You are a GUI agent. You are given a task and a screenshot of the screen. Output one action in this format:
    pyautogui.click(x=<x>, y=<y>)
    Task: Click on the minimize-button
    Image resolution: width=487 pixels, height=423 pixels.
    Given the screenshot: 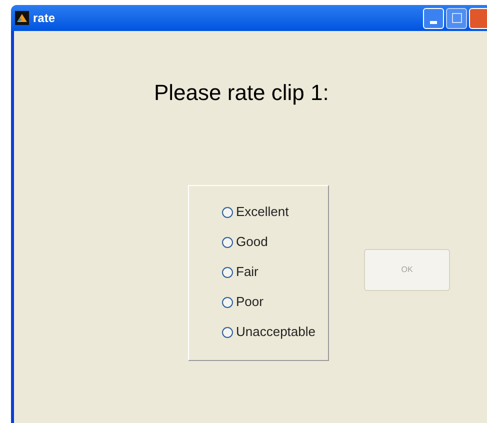 What is the action you would take?
    pyautogui.click(x=433, y=18)
    